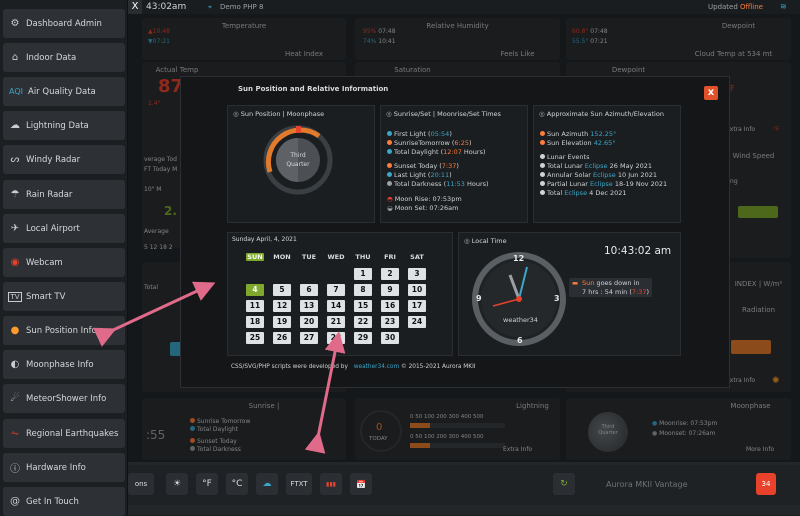 The width and height of the screenshot is (800, 516). Describe the element at coordinates (336, 322) in the screenshot. I see `calendar-day: 21` at that location.